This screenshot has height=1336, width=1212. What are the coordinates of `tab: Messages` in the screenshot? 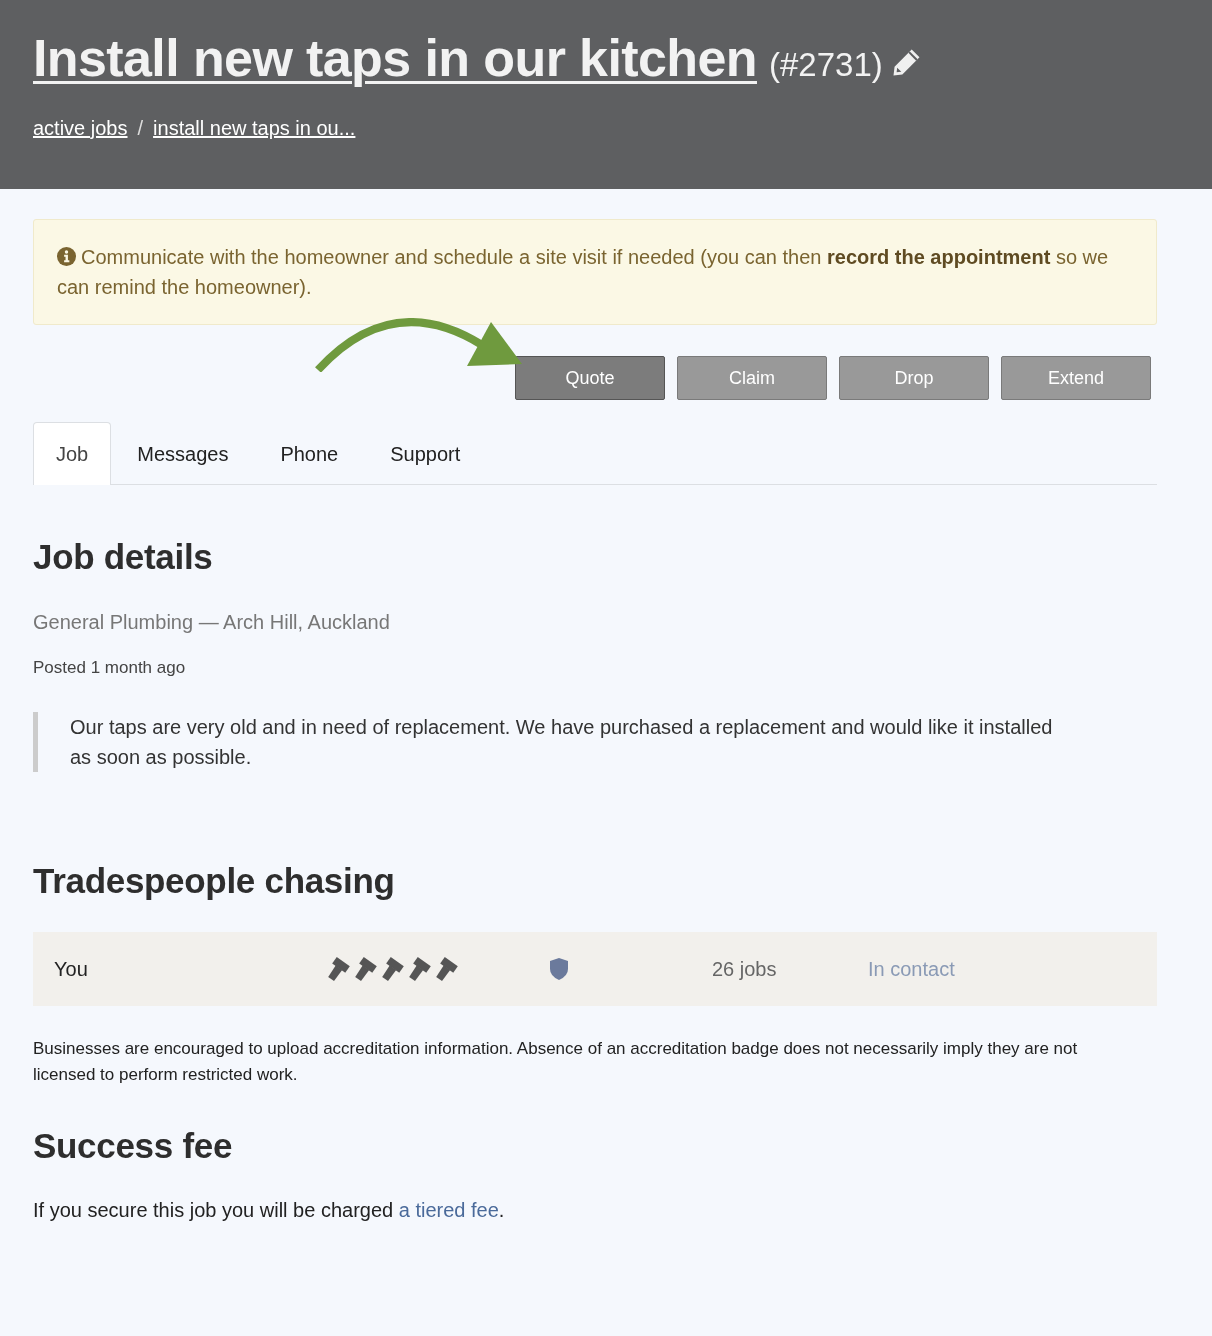 It's located at (183, 453).